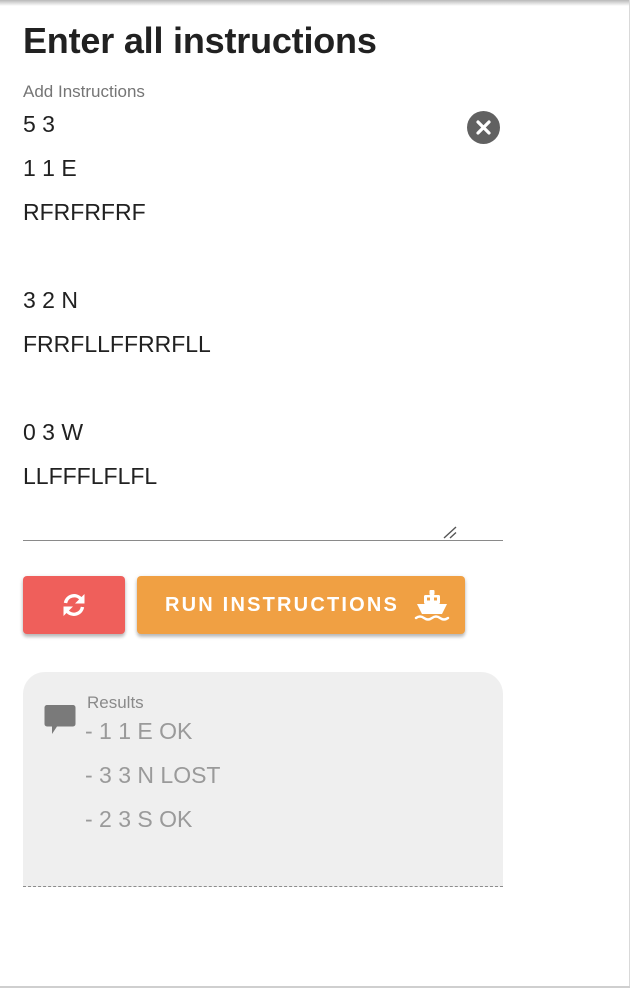  I want to click on close-circle-icon, so click(483, 127).